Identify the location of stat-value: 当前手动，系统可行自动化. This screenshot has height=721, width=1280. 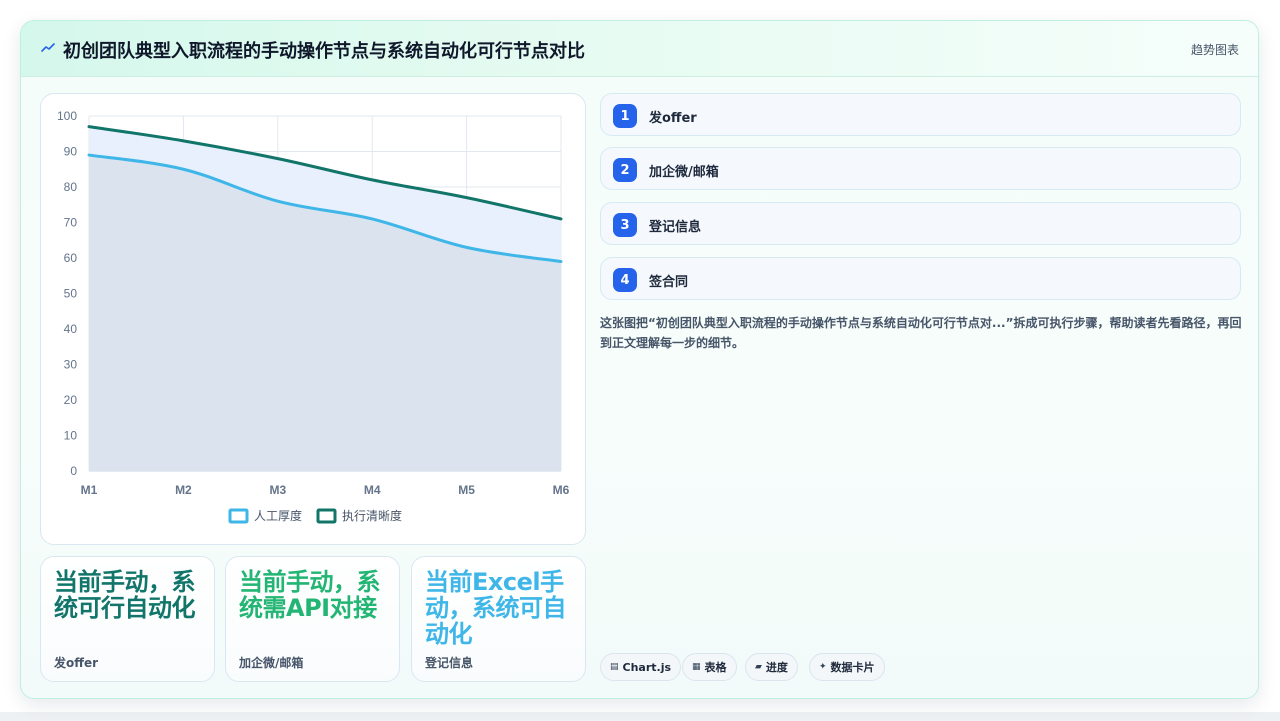
(125, 595).